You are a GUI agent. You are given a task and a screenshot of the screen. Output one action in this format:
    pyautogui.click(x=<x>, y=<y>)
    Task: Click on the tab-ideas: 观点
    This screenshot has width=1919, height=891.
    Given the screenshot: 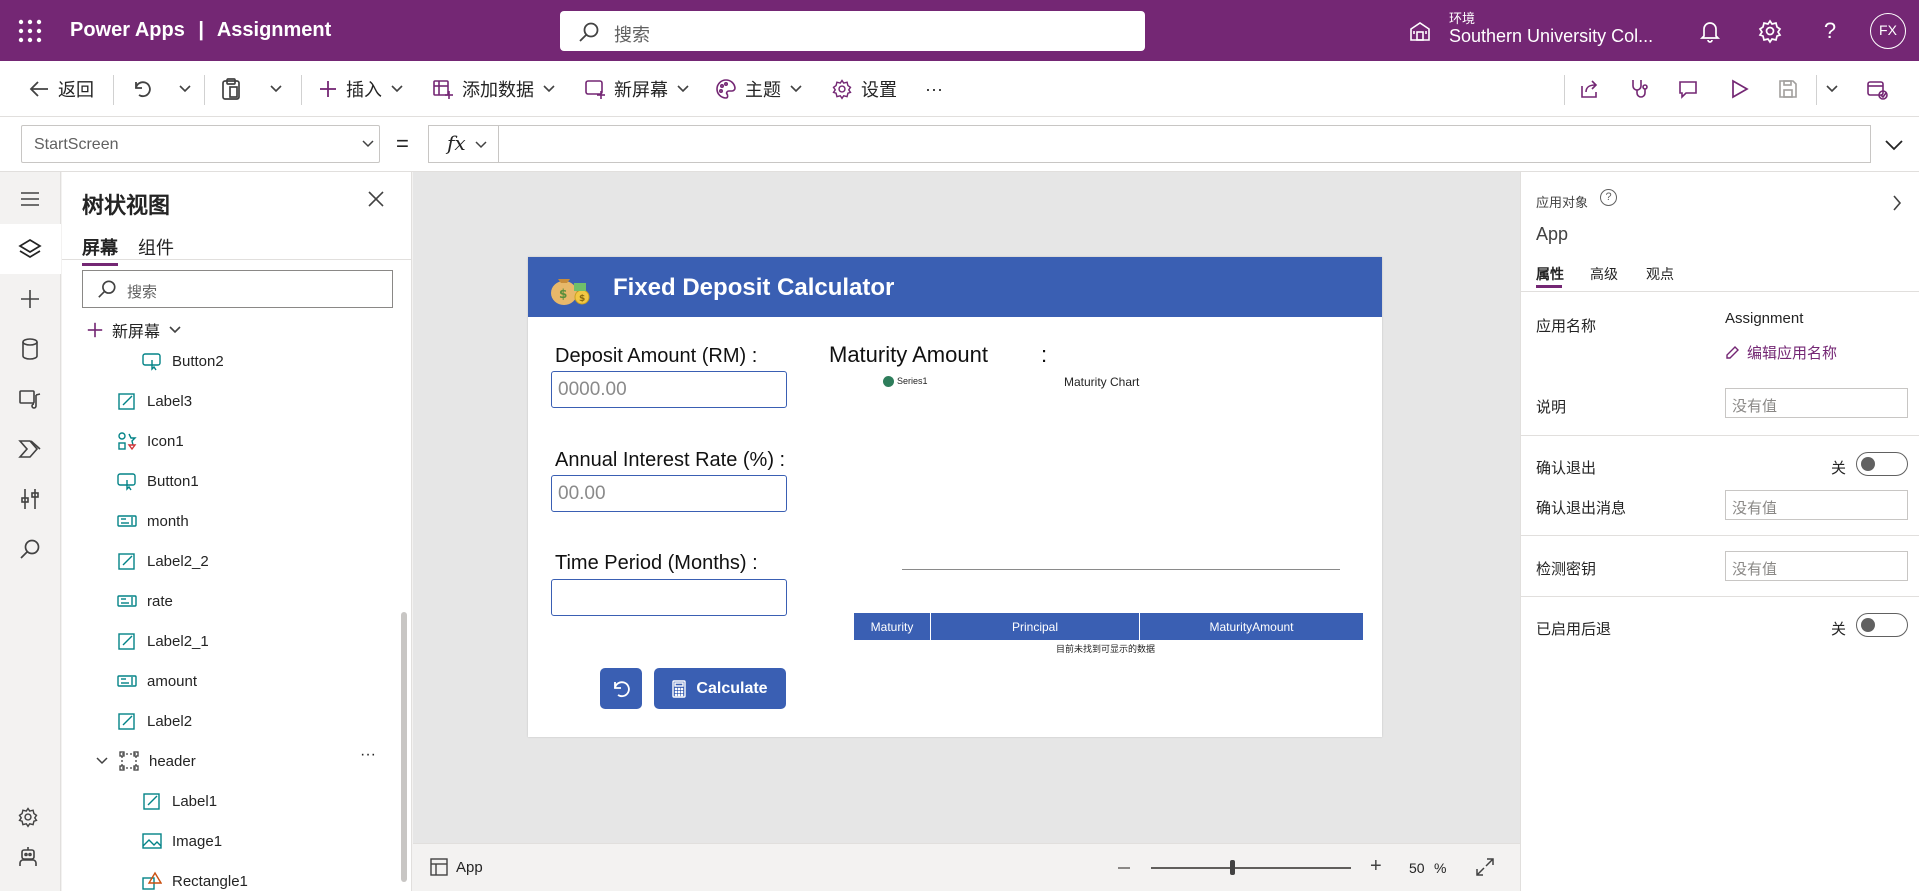 What is the action you would take?
    pyautogui.click(x=1660, y=274)
    